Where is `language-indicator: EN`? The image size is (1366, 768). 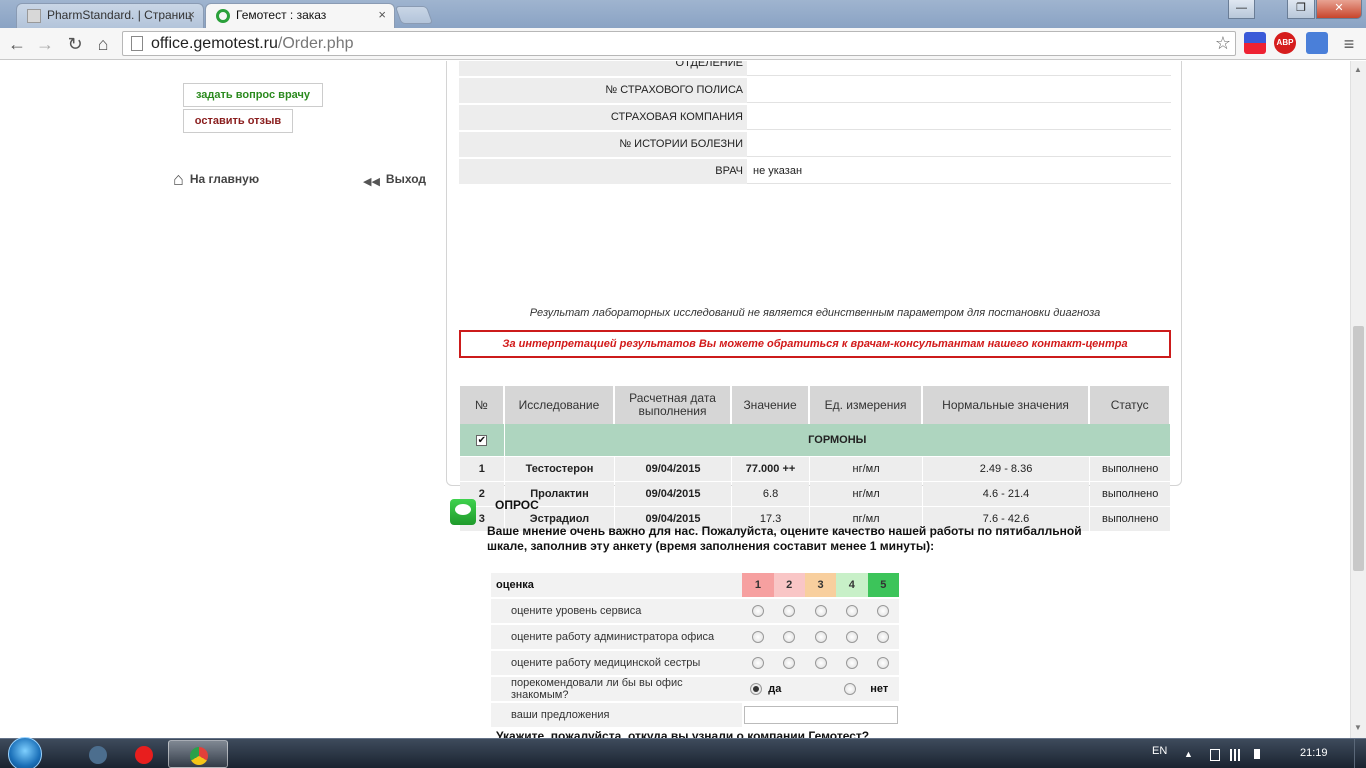 language-indicator: EN is located at coordinates (1159, 751).